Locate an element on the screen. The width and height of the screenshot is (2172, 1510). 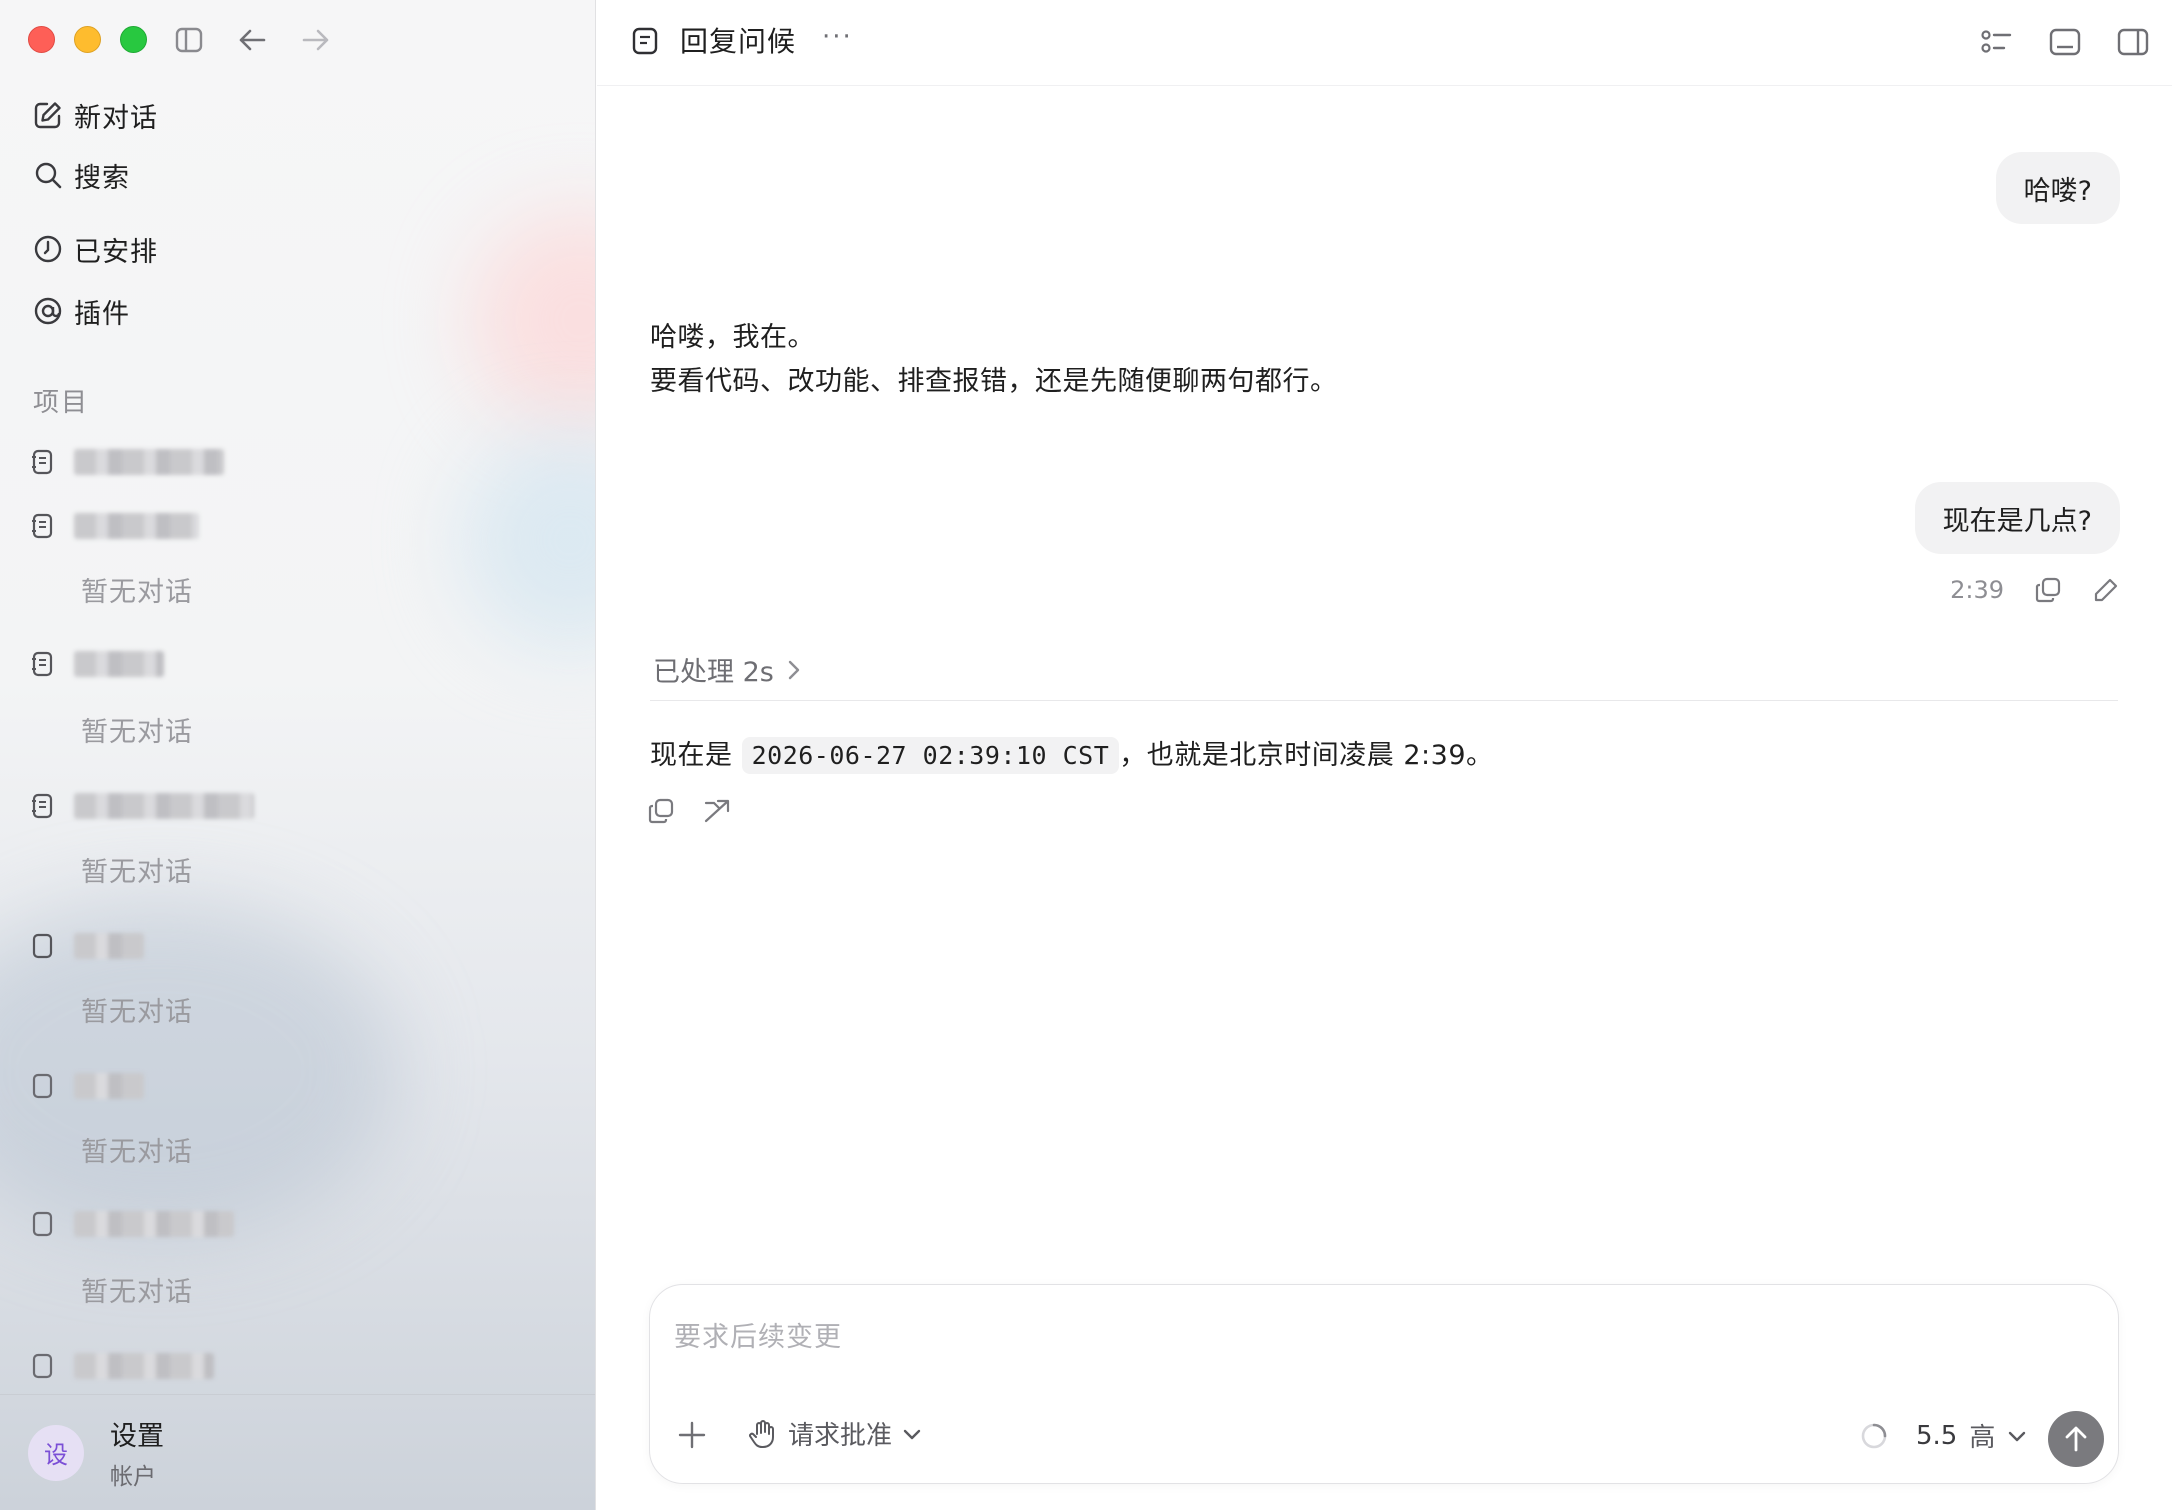
loading-spinner-icon is located at coordinates (1874, 1436).